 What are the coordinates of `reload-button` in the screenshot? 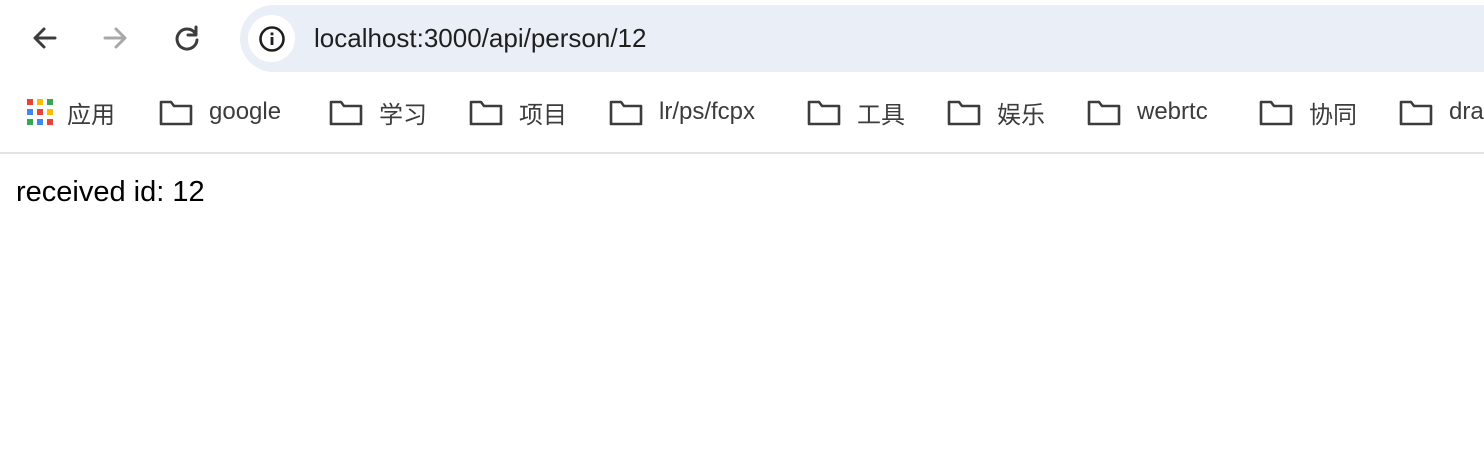 It's located at (187, 38).